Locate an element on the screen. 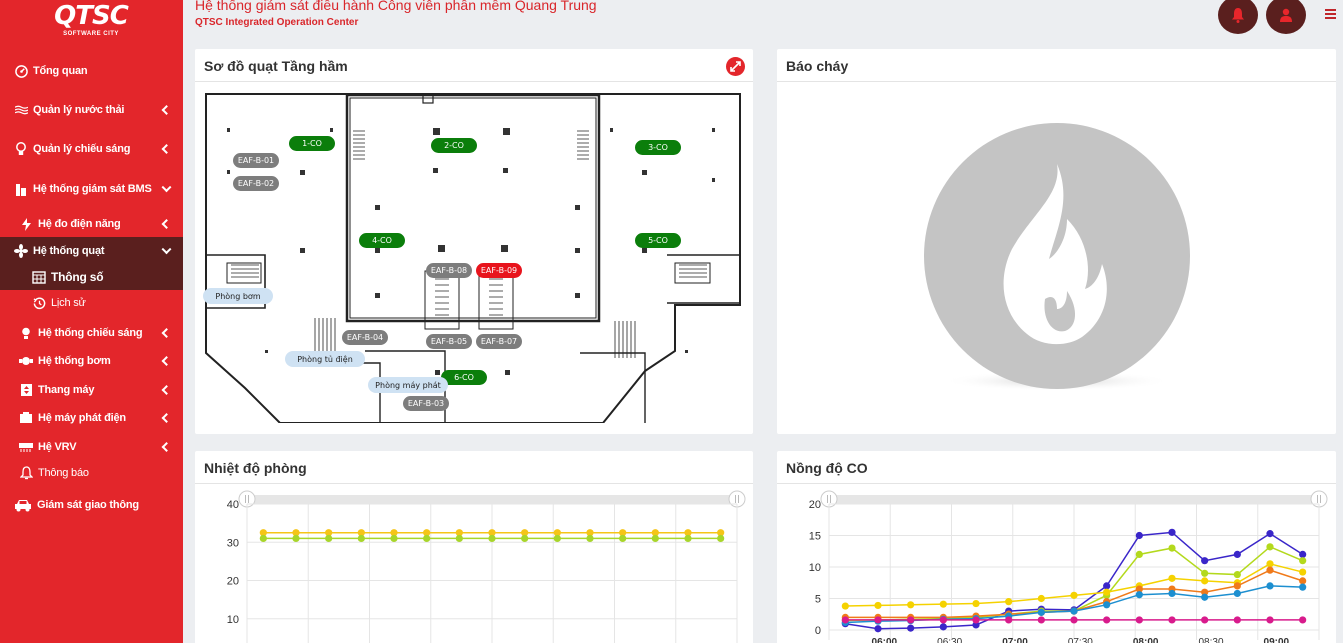  fan-badge: EAF-B-07 is located at coordinates (499, 341).